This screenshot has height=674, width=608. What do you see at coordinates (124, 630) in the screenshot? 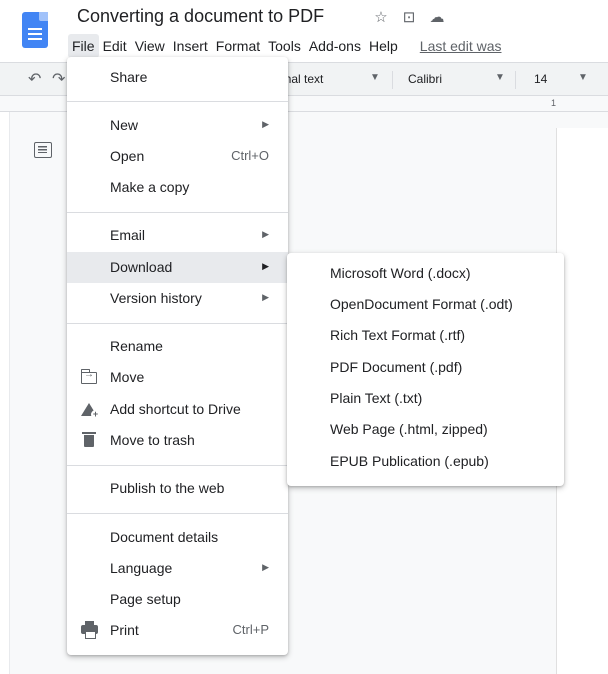
I see `menu-item-label: Print` at bounding box center [124, 630].